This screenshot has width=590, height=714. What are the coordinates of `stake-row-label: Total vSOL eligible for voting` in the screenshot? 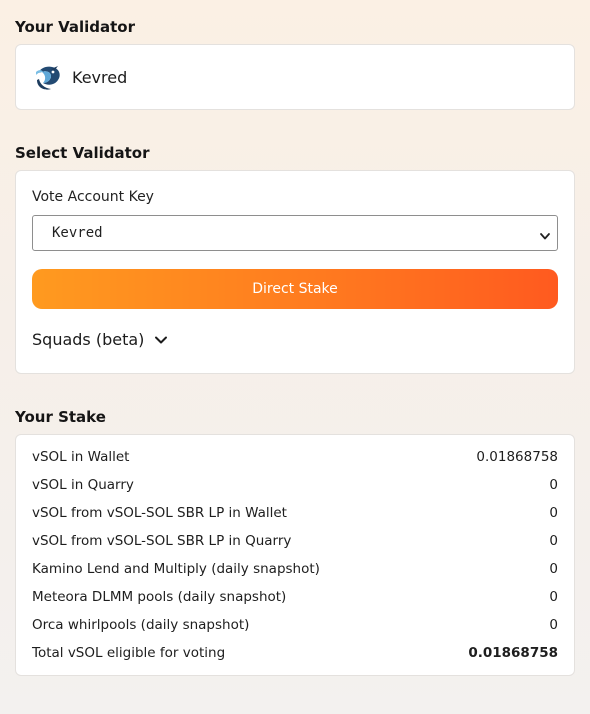 It's located at (129, 653).